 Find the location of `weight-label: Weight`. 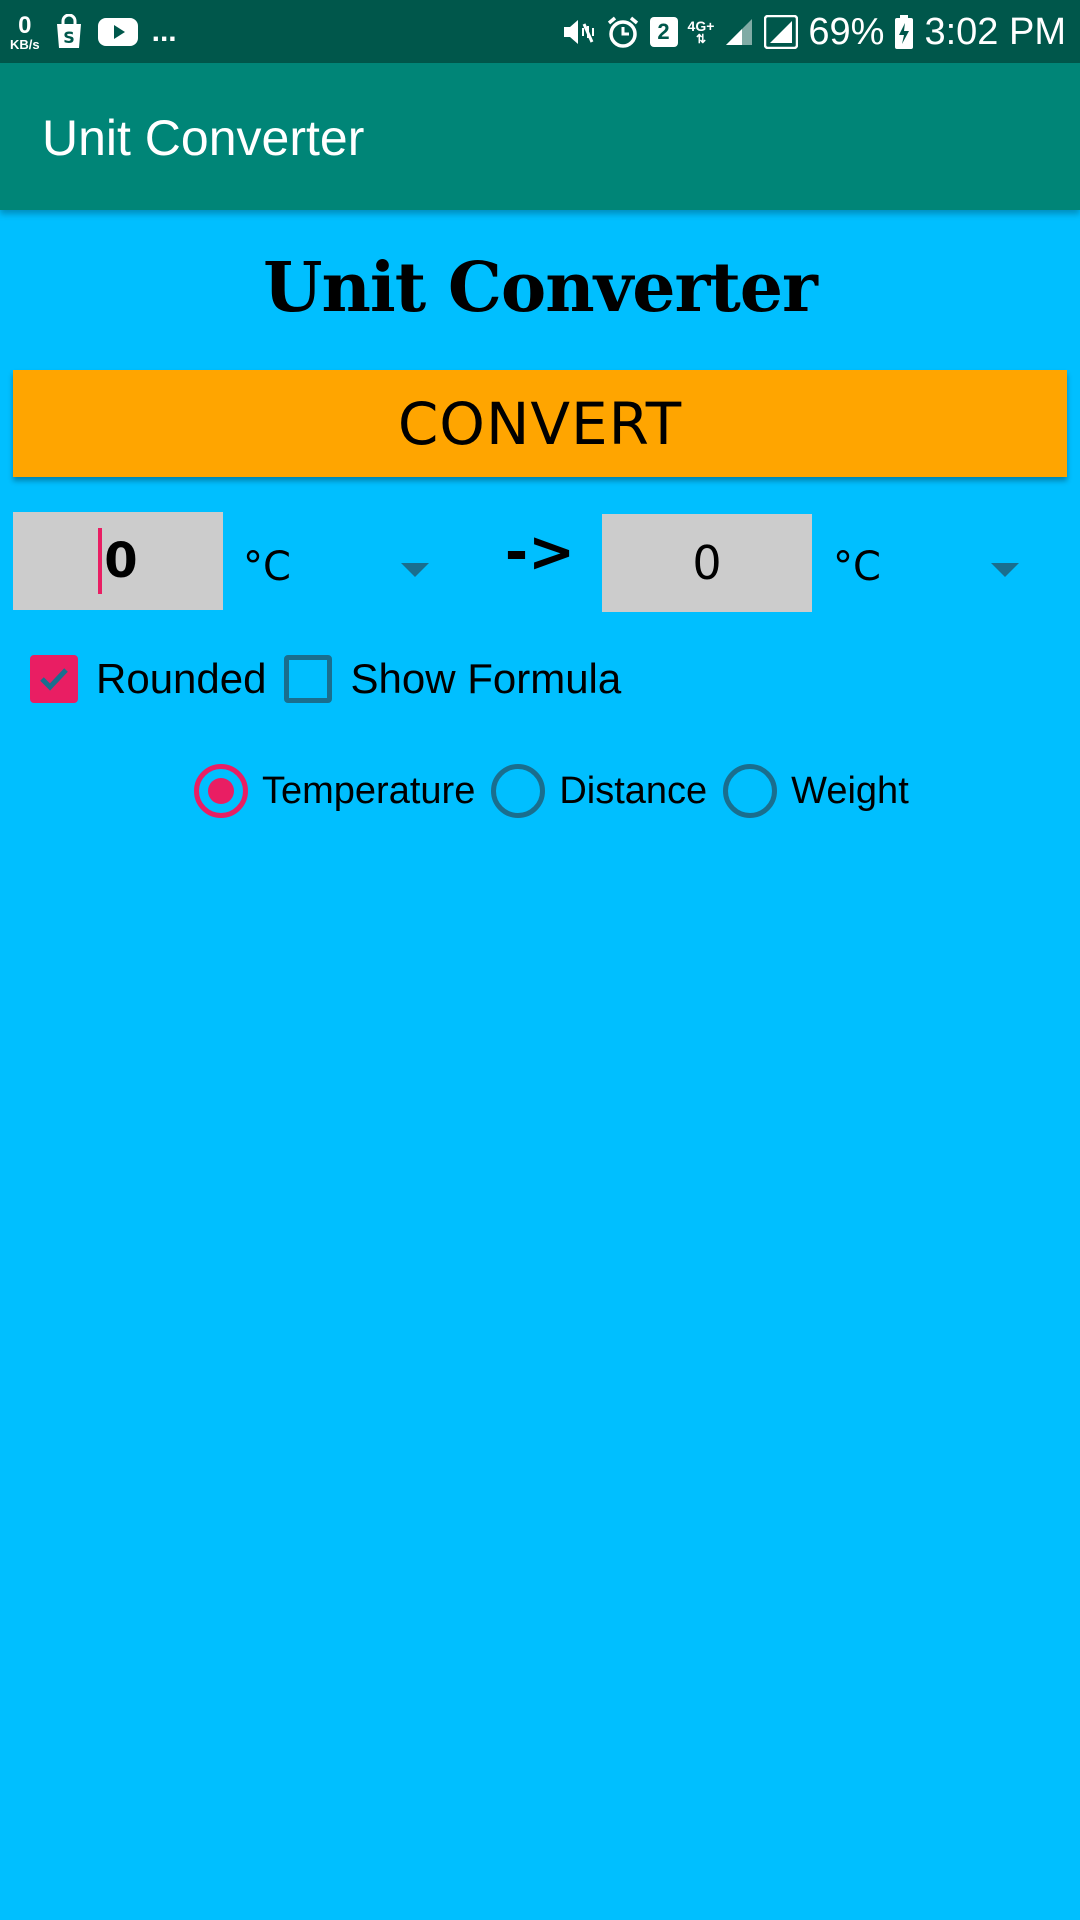

weight-label: Weight is located at coordinates (850, 791).